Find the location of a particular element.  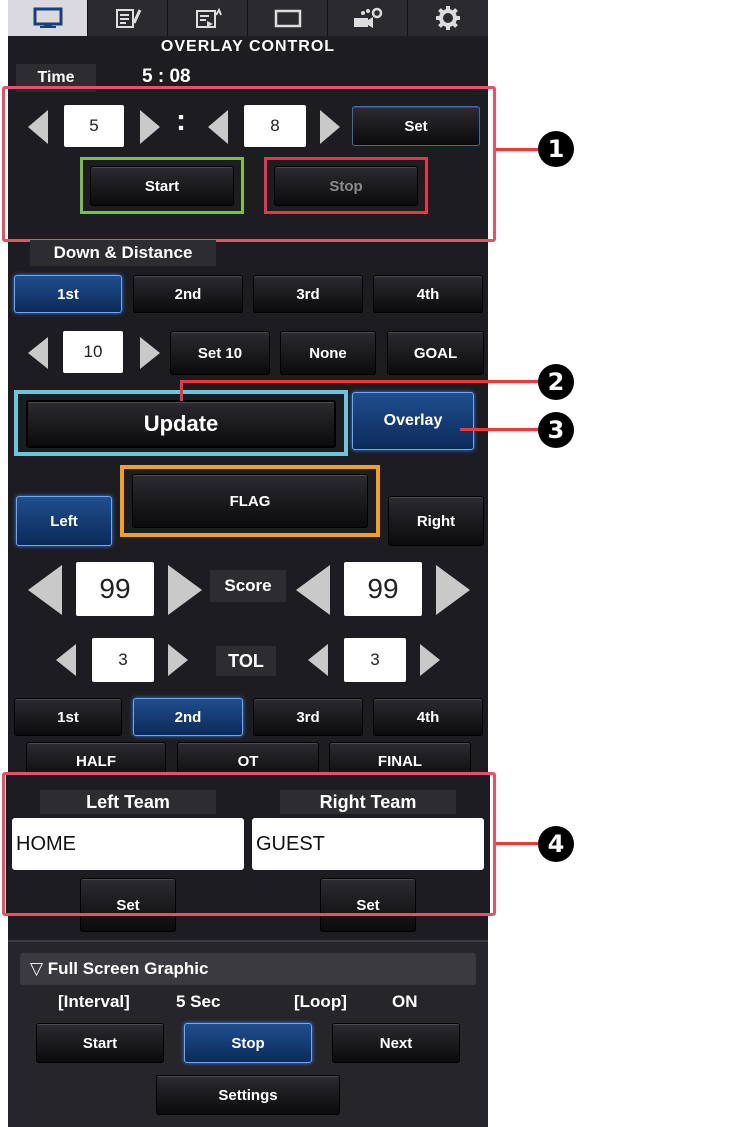

quarter-1st-button: 1st is located at coordinates (68, 717).